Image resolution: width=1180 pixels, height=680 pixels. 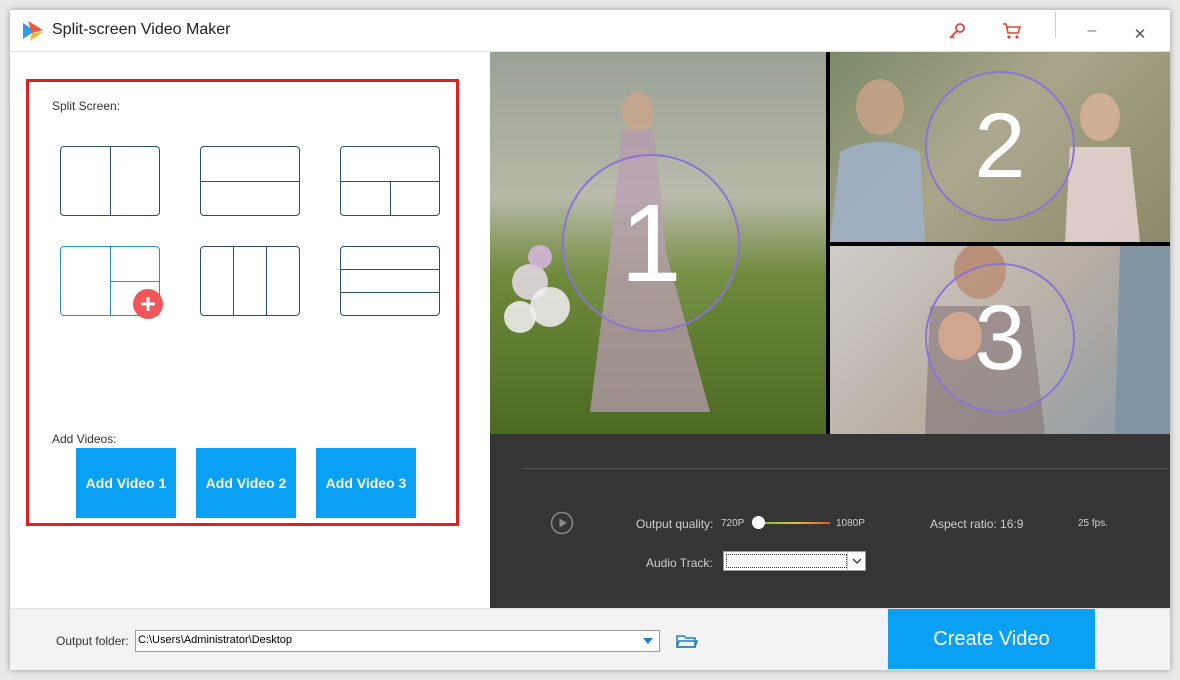 I want to click on preview-cell-2: 2, so click(x=1000, y=147).